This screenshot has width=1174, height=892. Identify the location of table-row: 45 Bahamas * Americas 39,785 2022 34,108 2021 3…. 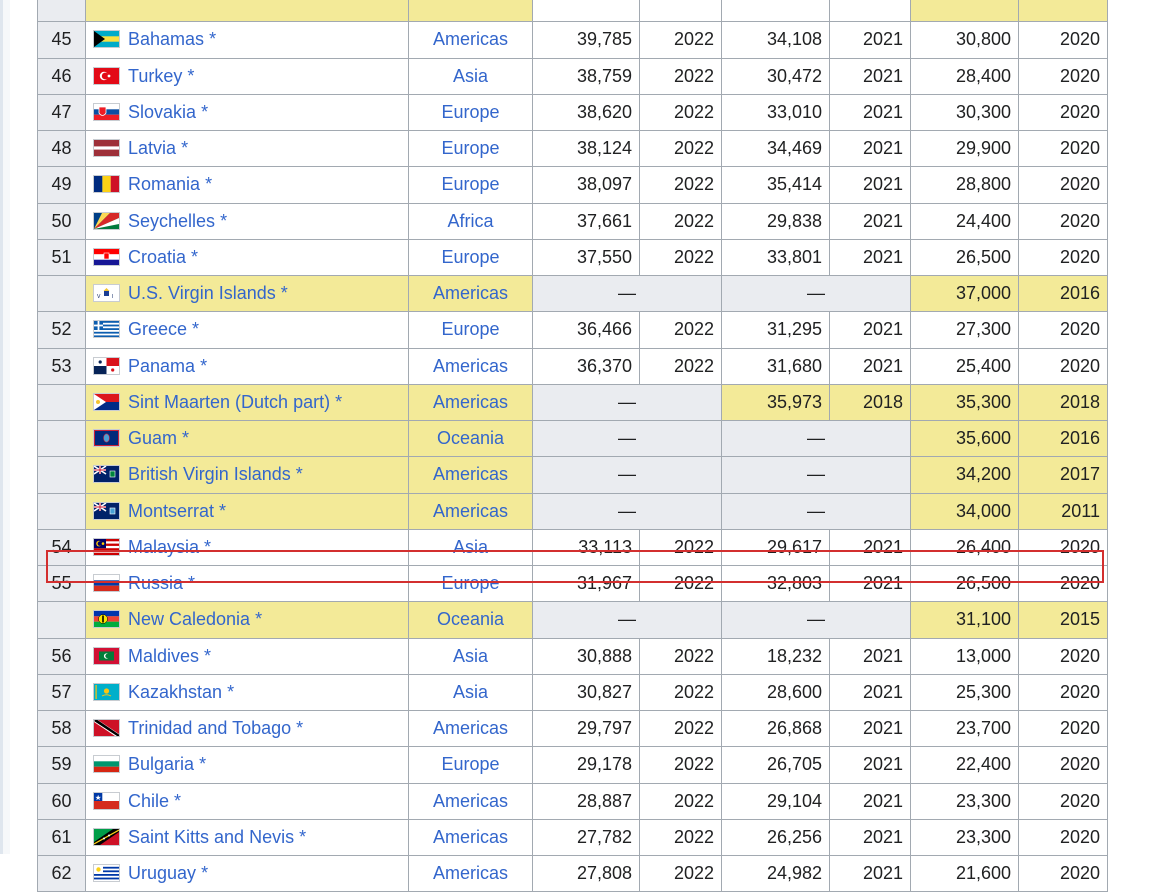
(572, 40).